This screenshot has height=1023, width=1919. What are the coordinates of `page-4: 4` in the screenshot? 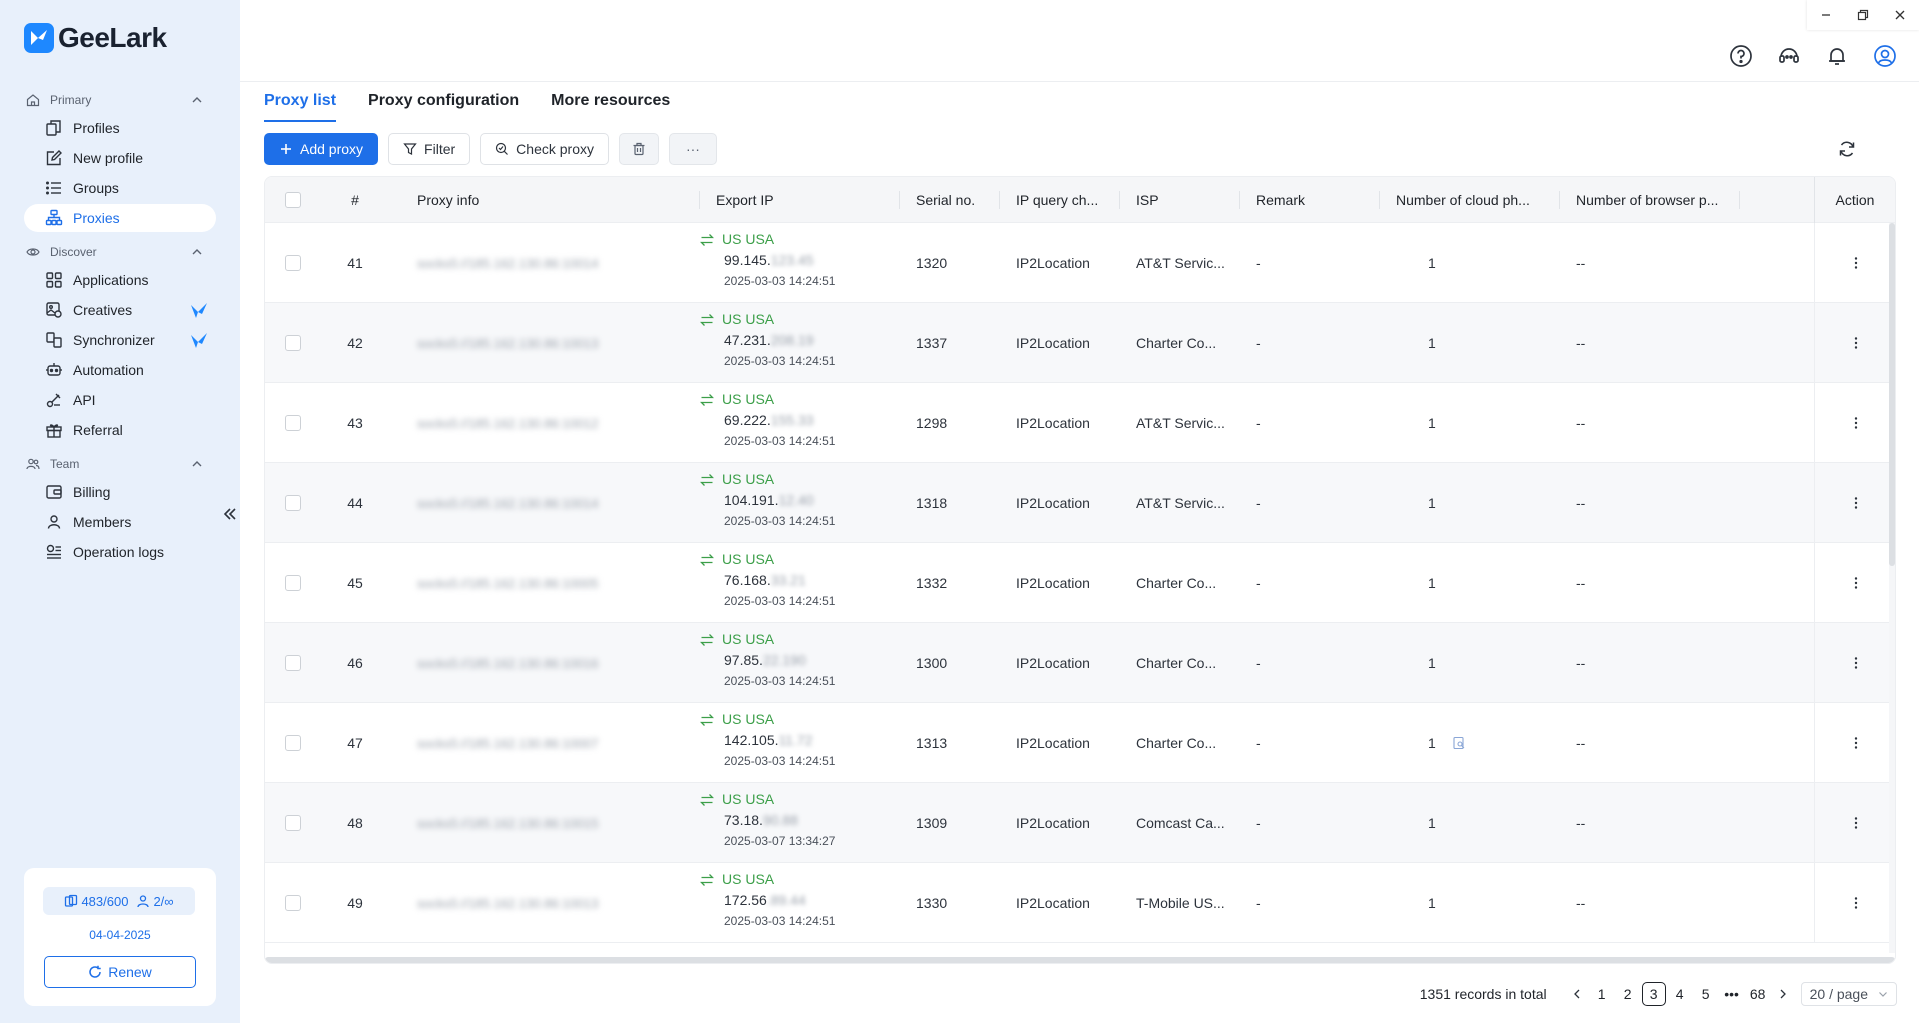 It's located at (1680, 994).